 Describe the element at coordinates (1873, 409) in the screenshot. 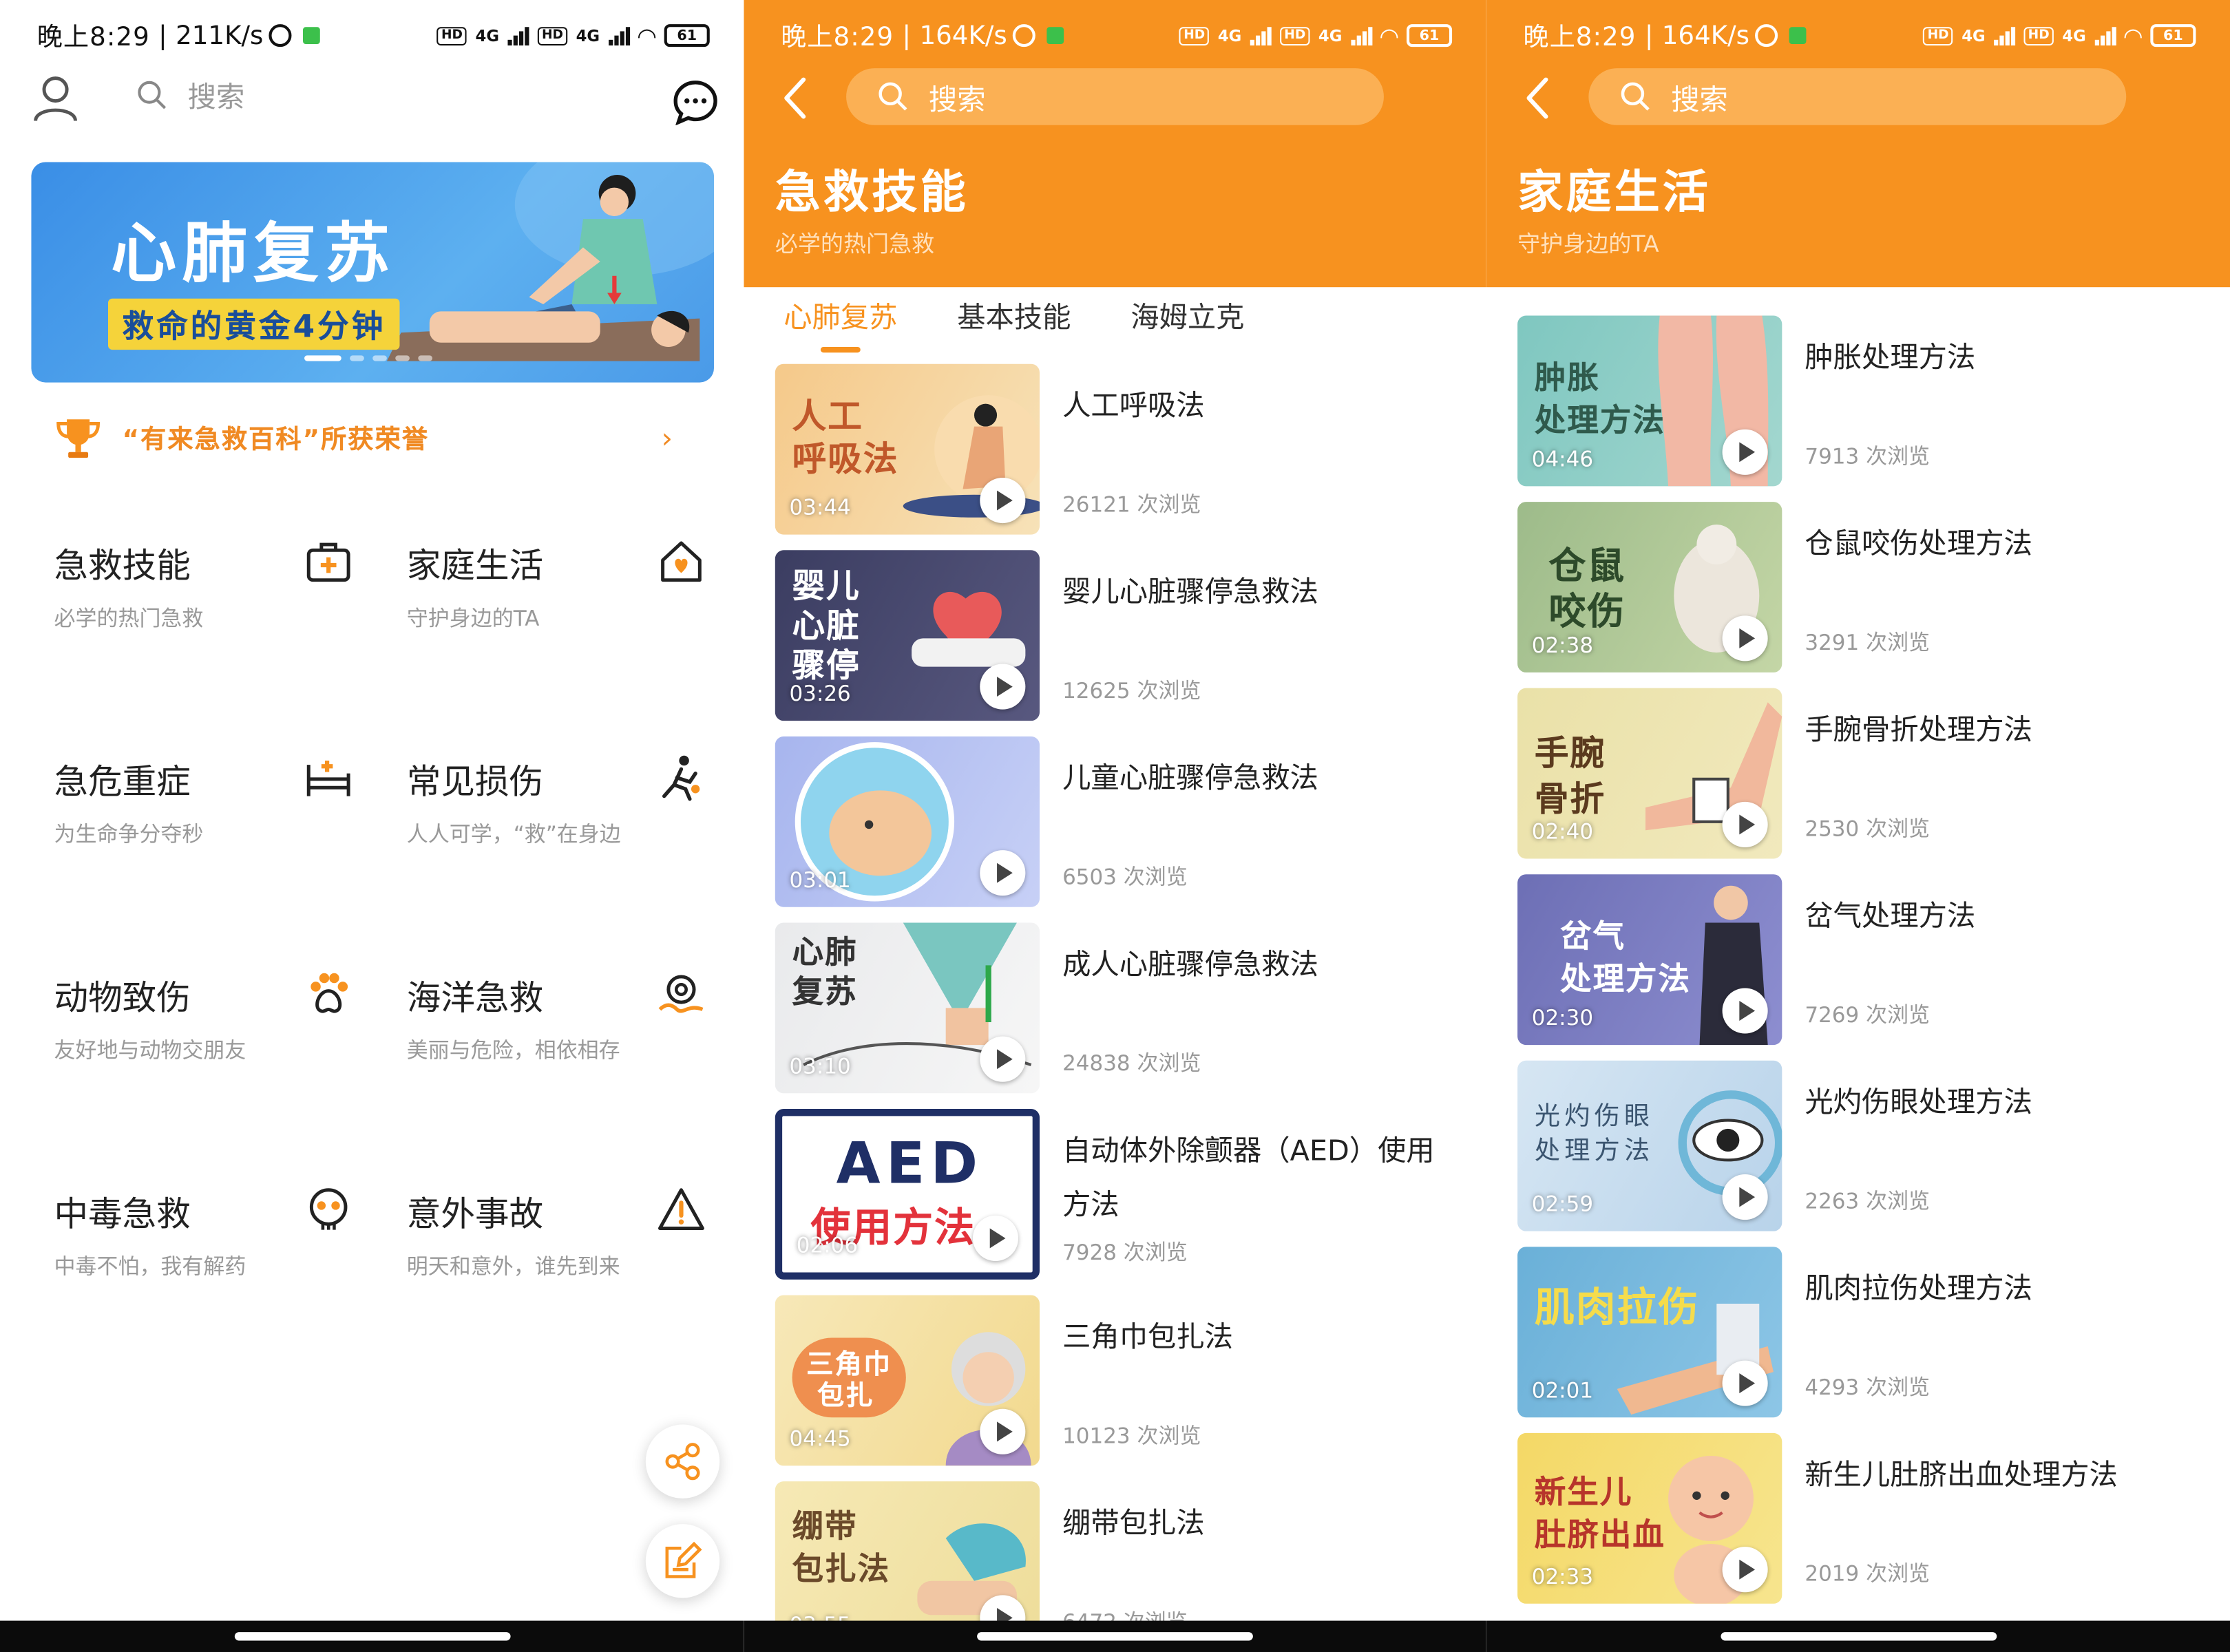

I see `video-item: 肿胀 处理方法 04:46 肿胀处理方法 7913 次浏览` at that location.